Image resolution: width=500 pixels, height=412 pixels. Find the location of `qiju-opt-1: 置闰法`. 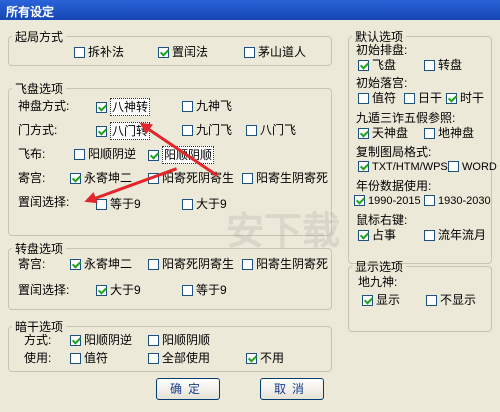

qiju-opt-1: 置闰法 is located at coordinates (183, 52).